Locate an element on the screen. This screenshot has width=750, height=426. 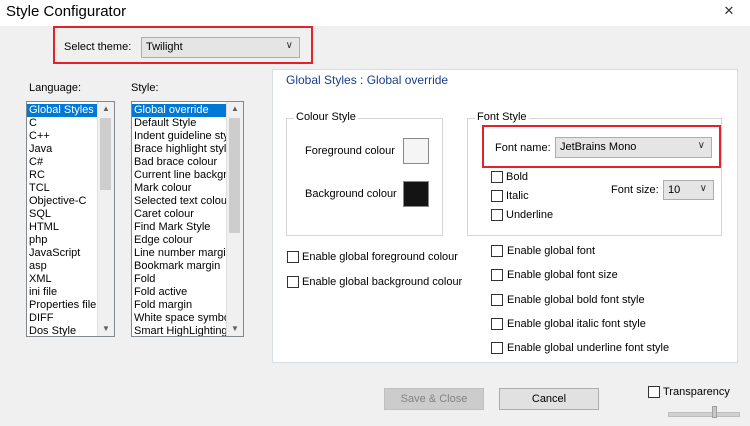
bold-checkbox is located at coordinates (497, 177).